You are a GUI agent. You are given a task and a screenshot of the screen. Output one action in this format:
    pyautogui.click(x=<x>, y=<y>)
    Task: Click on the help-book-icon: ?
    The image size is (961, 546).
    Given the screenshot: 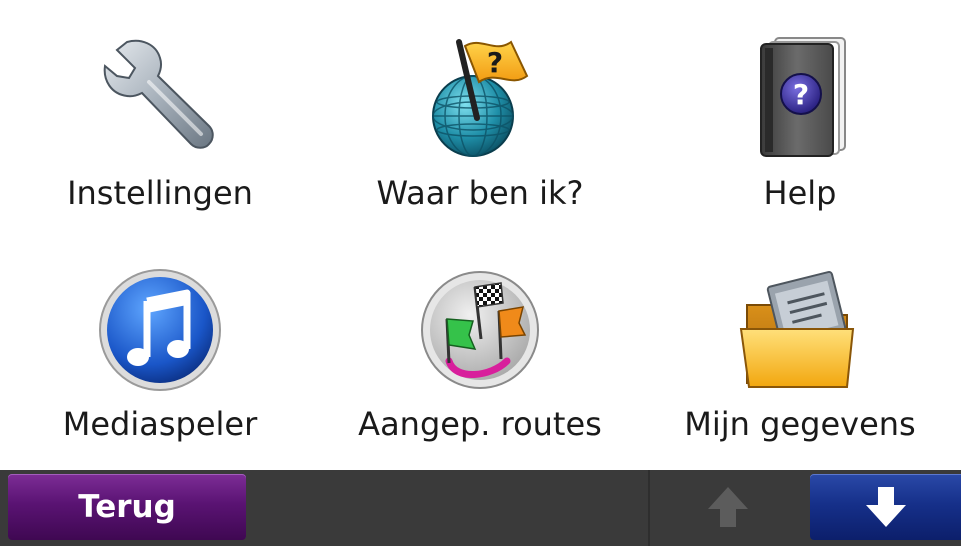 What is the action you would take?
    pyautogui.click(x=800, y=97)
    